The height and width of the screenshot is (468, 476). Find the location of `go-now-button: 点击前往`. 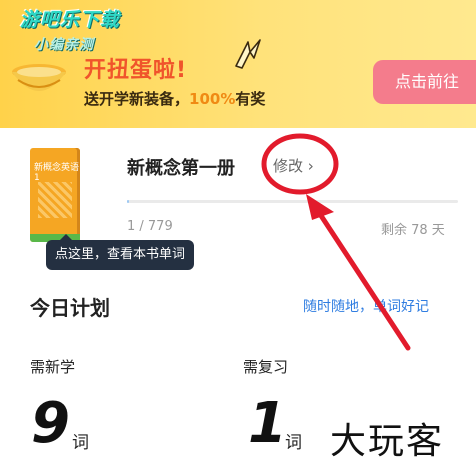

go-now-button: 点击前往 is located at coordinates (424, 82).